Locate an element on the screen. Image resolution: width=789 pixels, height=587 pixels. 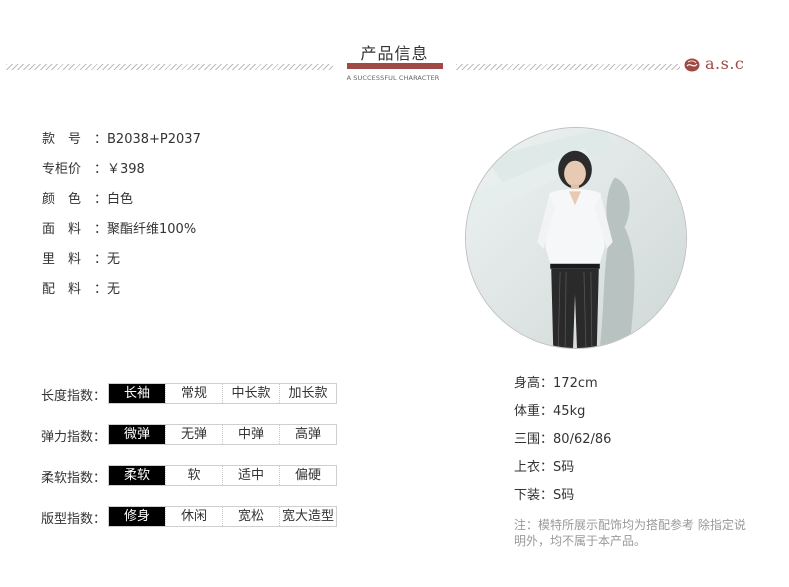
product-info-row: 面 料 ：聚酯纤维100% is located at coordinates (121, 236).